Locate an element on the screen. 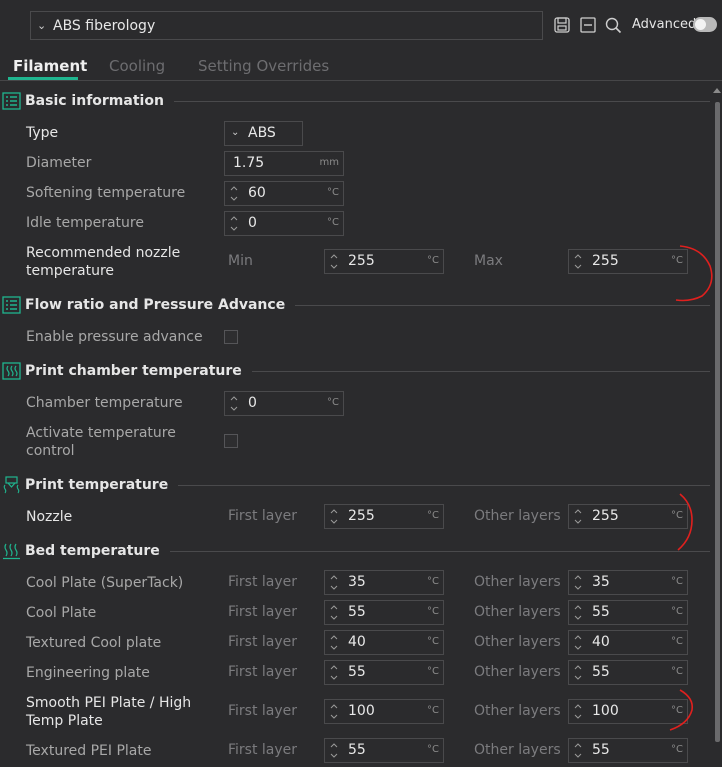 The width and height of the screenshot is (722, 767). list-icon is located at coordinates (11, 101).